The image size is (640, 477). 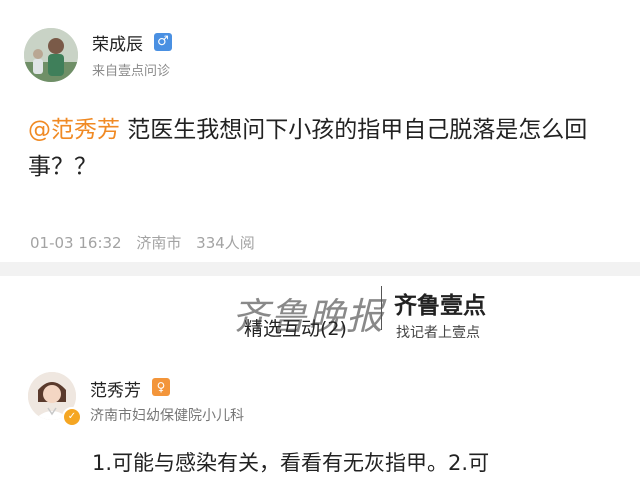 I want to click on mention-link: @范秀芳, so click(x=74, y=130).